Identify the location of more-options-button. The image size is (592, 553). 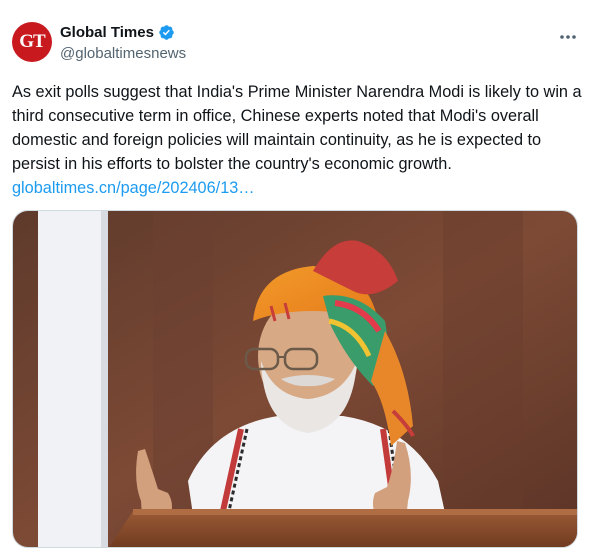
(568, 37).